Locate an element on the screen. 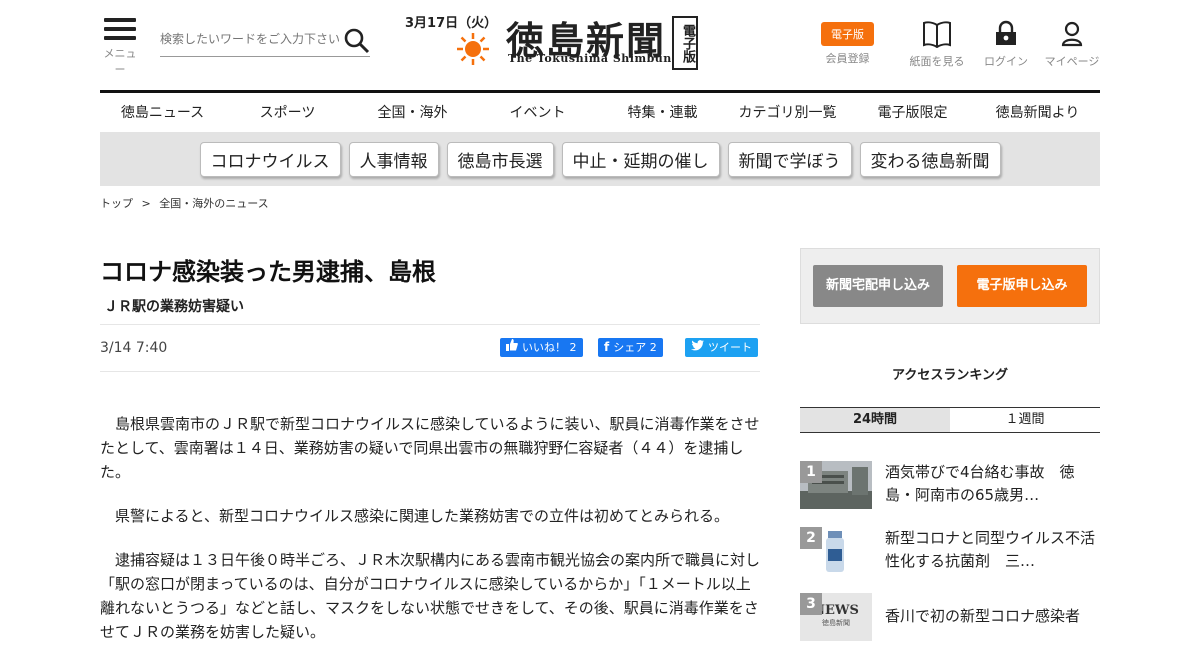 The height and width of the screenshot is (664, 1200). mypage-label: マイページ is located at coordinates (1072, 61).